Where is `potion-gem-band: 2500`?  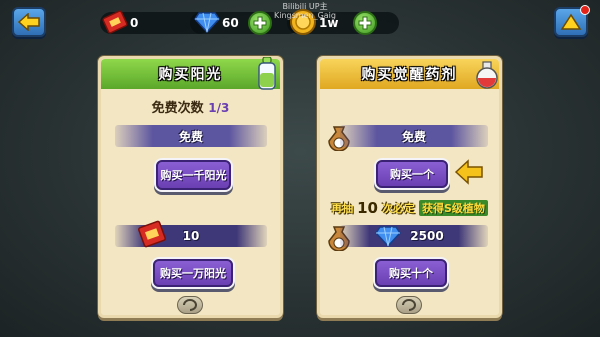
potion-gem-band: 2500 is located at coordinates (414, 236).